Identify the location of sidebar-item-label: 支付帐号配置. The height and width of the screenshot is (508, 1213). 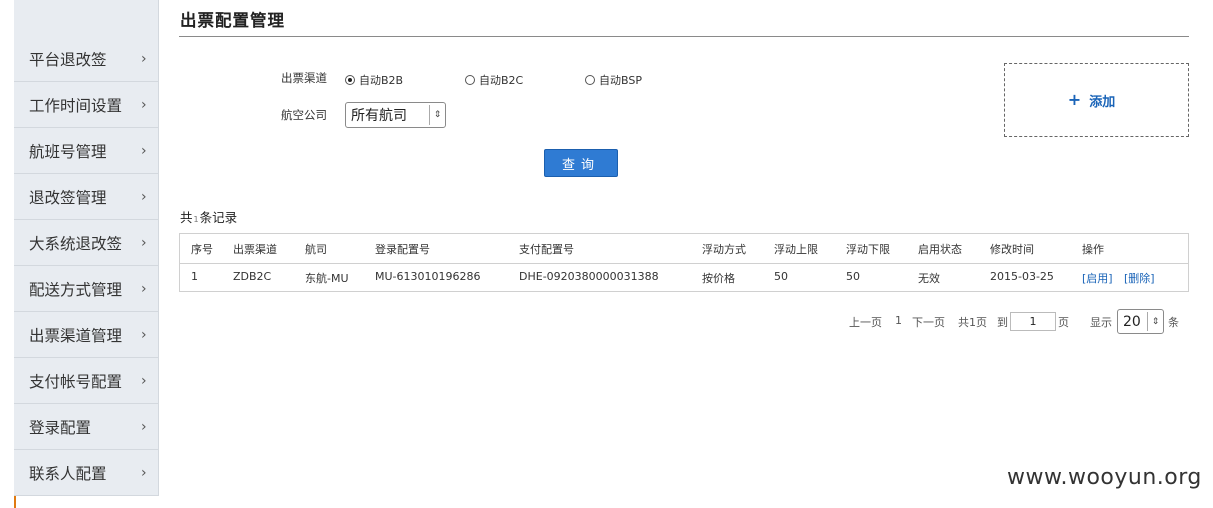
(76, 382).